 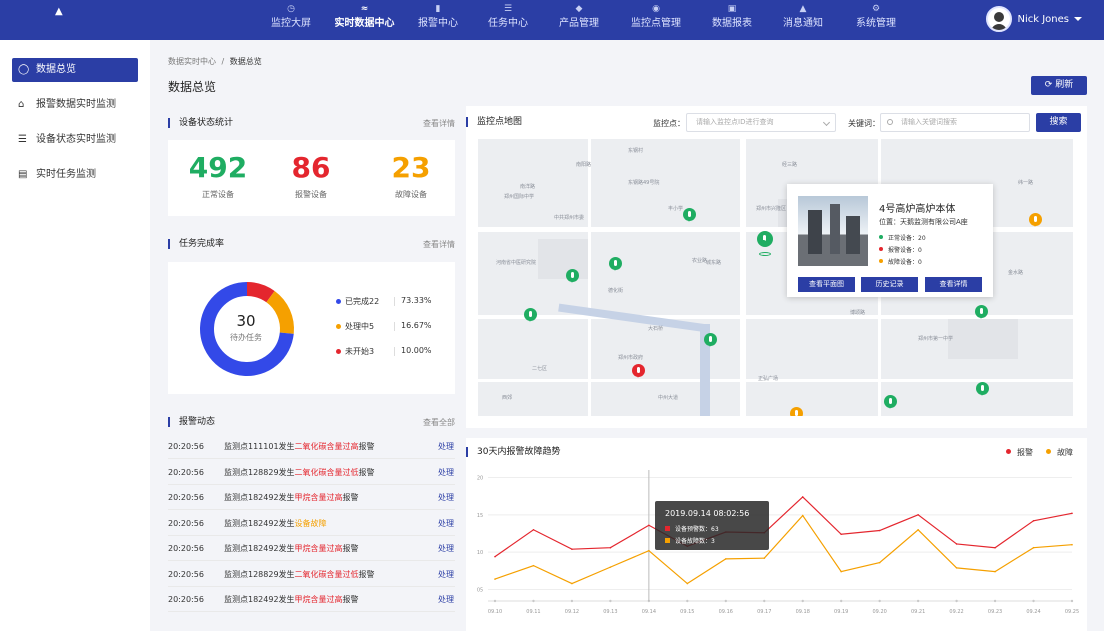 What do you see at coordinates (480, 553) in the screenshot?
I see `y-tick-label: 10` at bounding box center [480, 553].